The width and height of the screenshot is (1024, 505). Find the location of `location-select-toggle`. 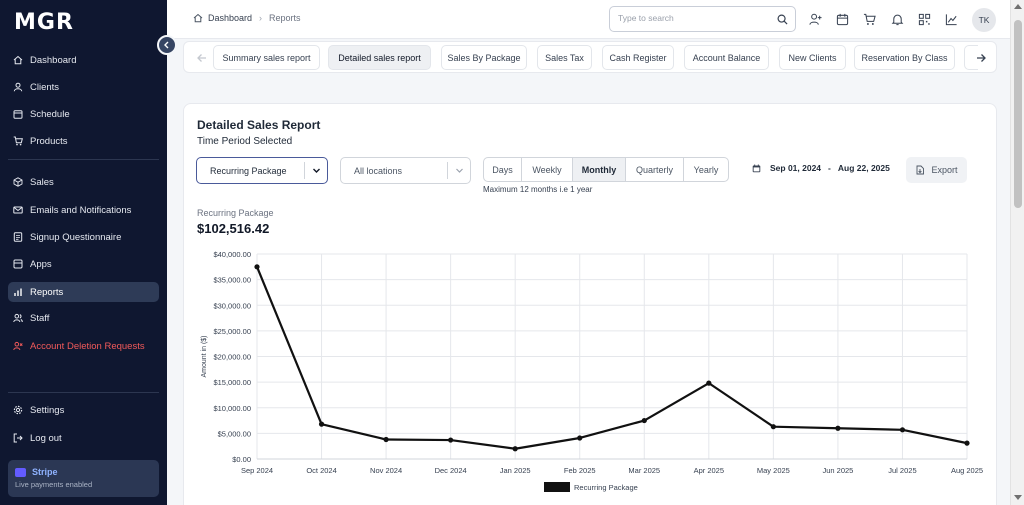

location-select-toggle is located at coordinates (458, 170).